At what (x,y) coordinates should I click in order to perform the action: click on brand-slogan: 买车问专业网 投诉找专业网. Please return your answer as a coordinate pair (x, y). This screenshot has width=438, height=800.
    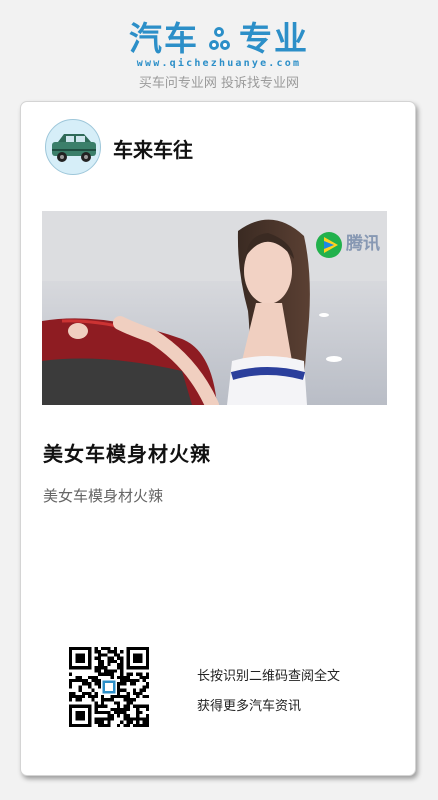
    Looking at the image, I should click on (219, 83).